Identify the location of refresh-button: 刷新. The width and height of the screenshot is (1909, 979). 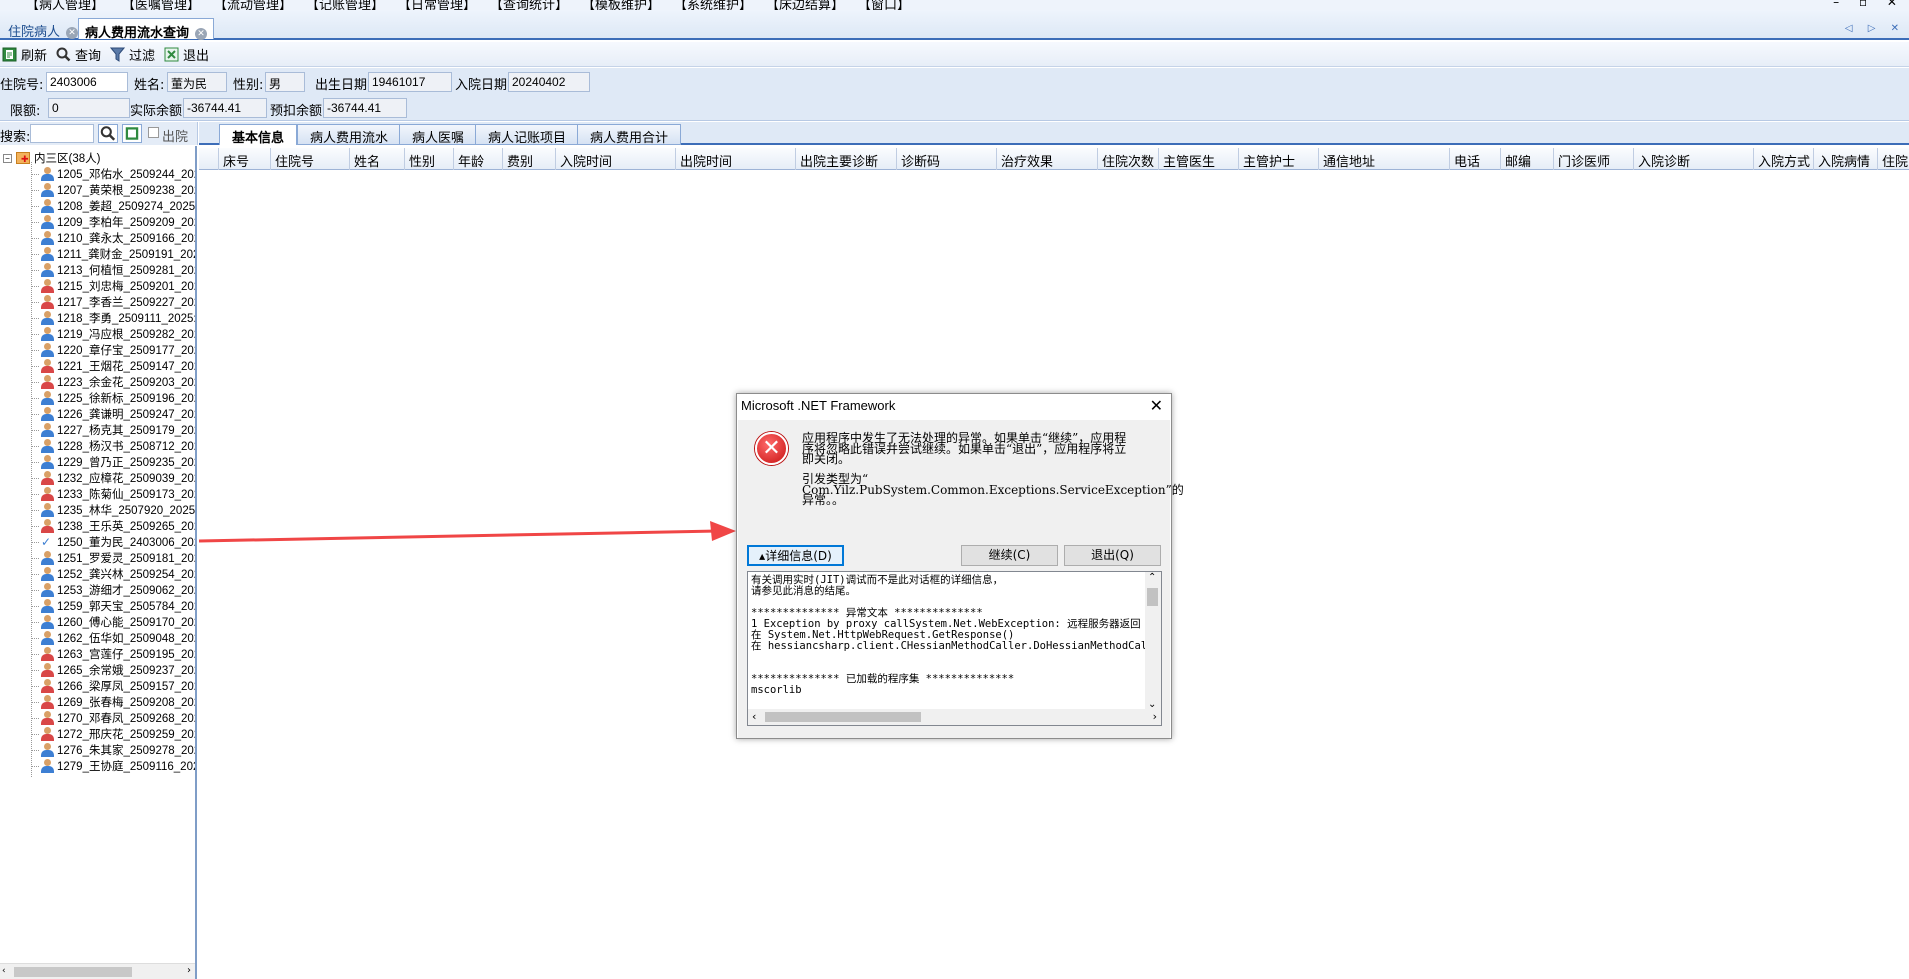
(24, 54).